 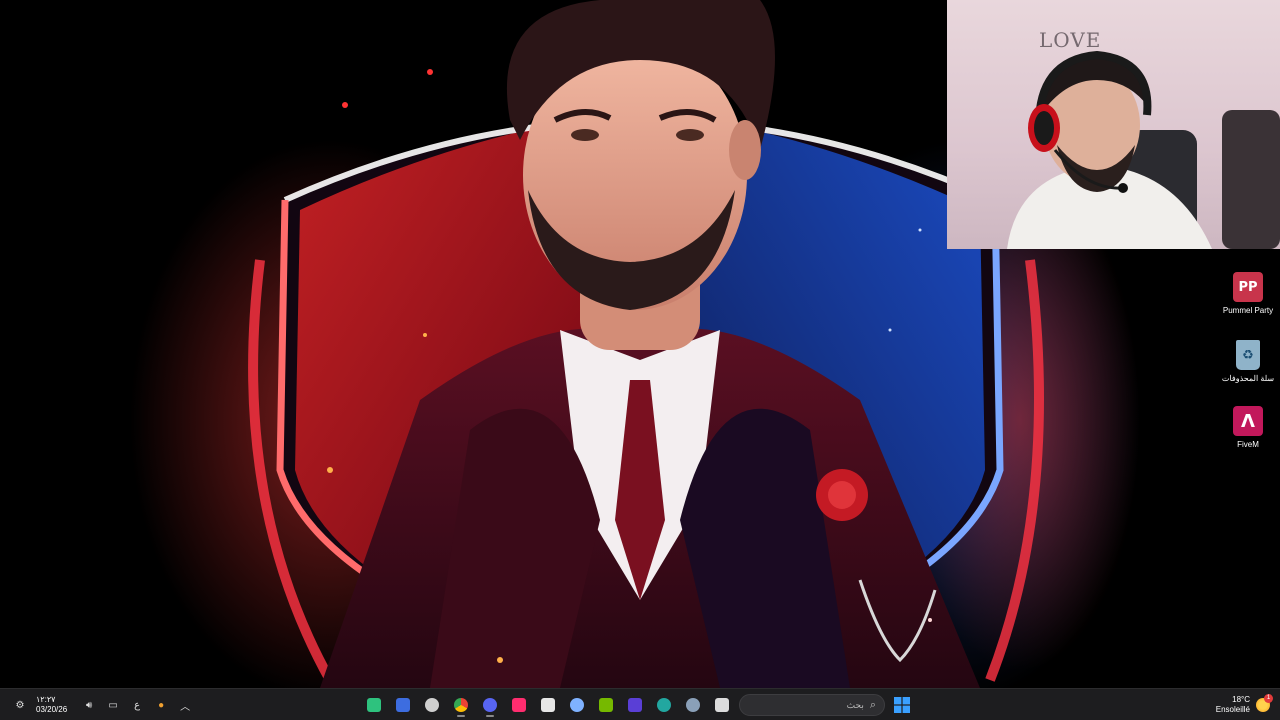 What do you see at coordinates (812, 705) in the screenshot?
I see `taskbar-search: بحث ⌕` at bounding box center [812, 705].